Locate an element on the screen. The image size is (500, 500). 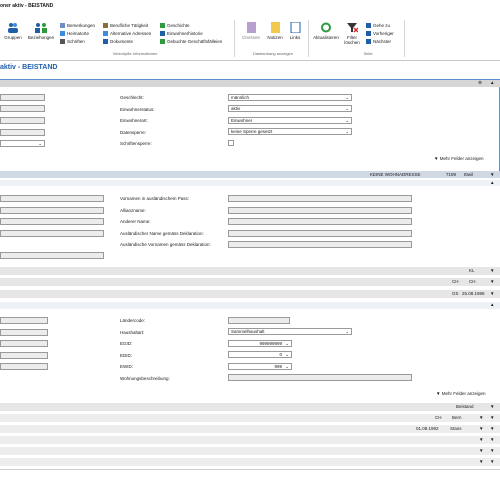
document-icon is located at coordinates (105, 42).